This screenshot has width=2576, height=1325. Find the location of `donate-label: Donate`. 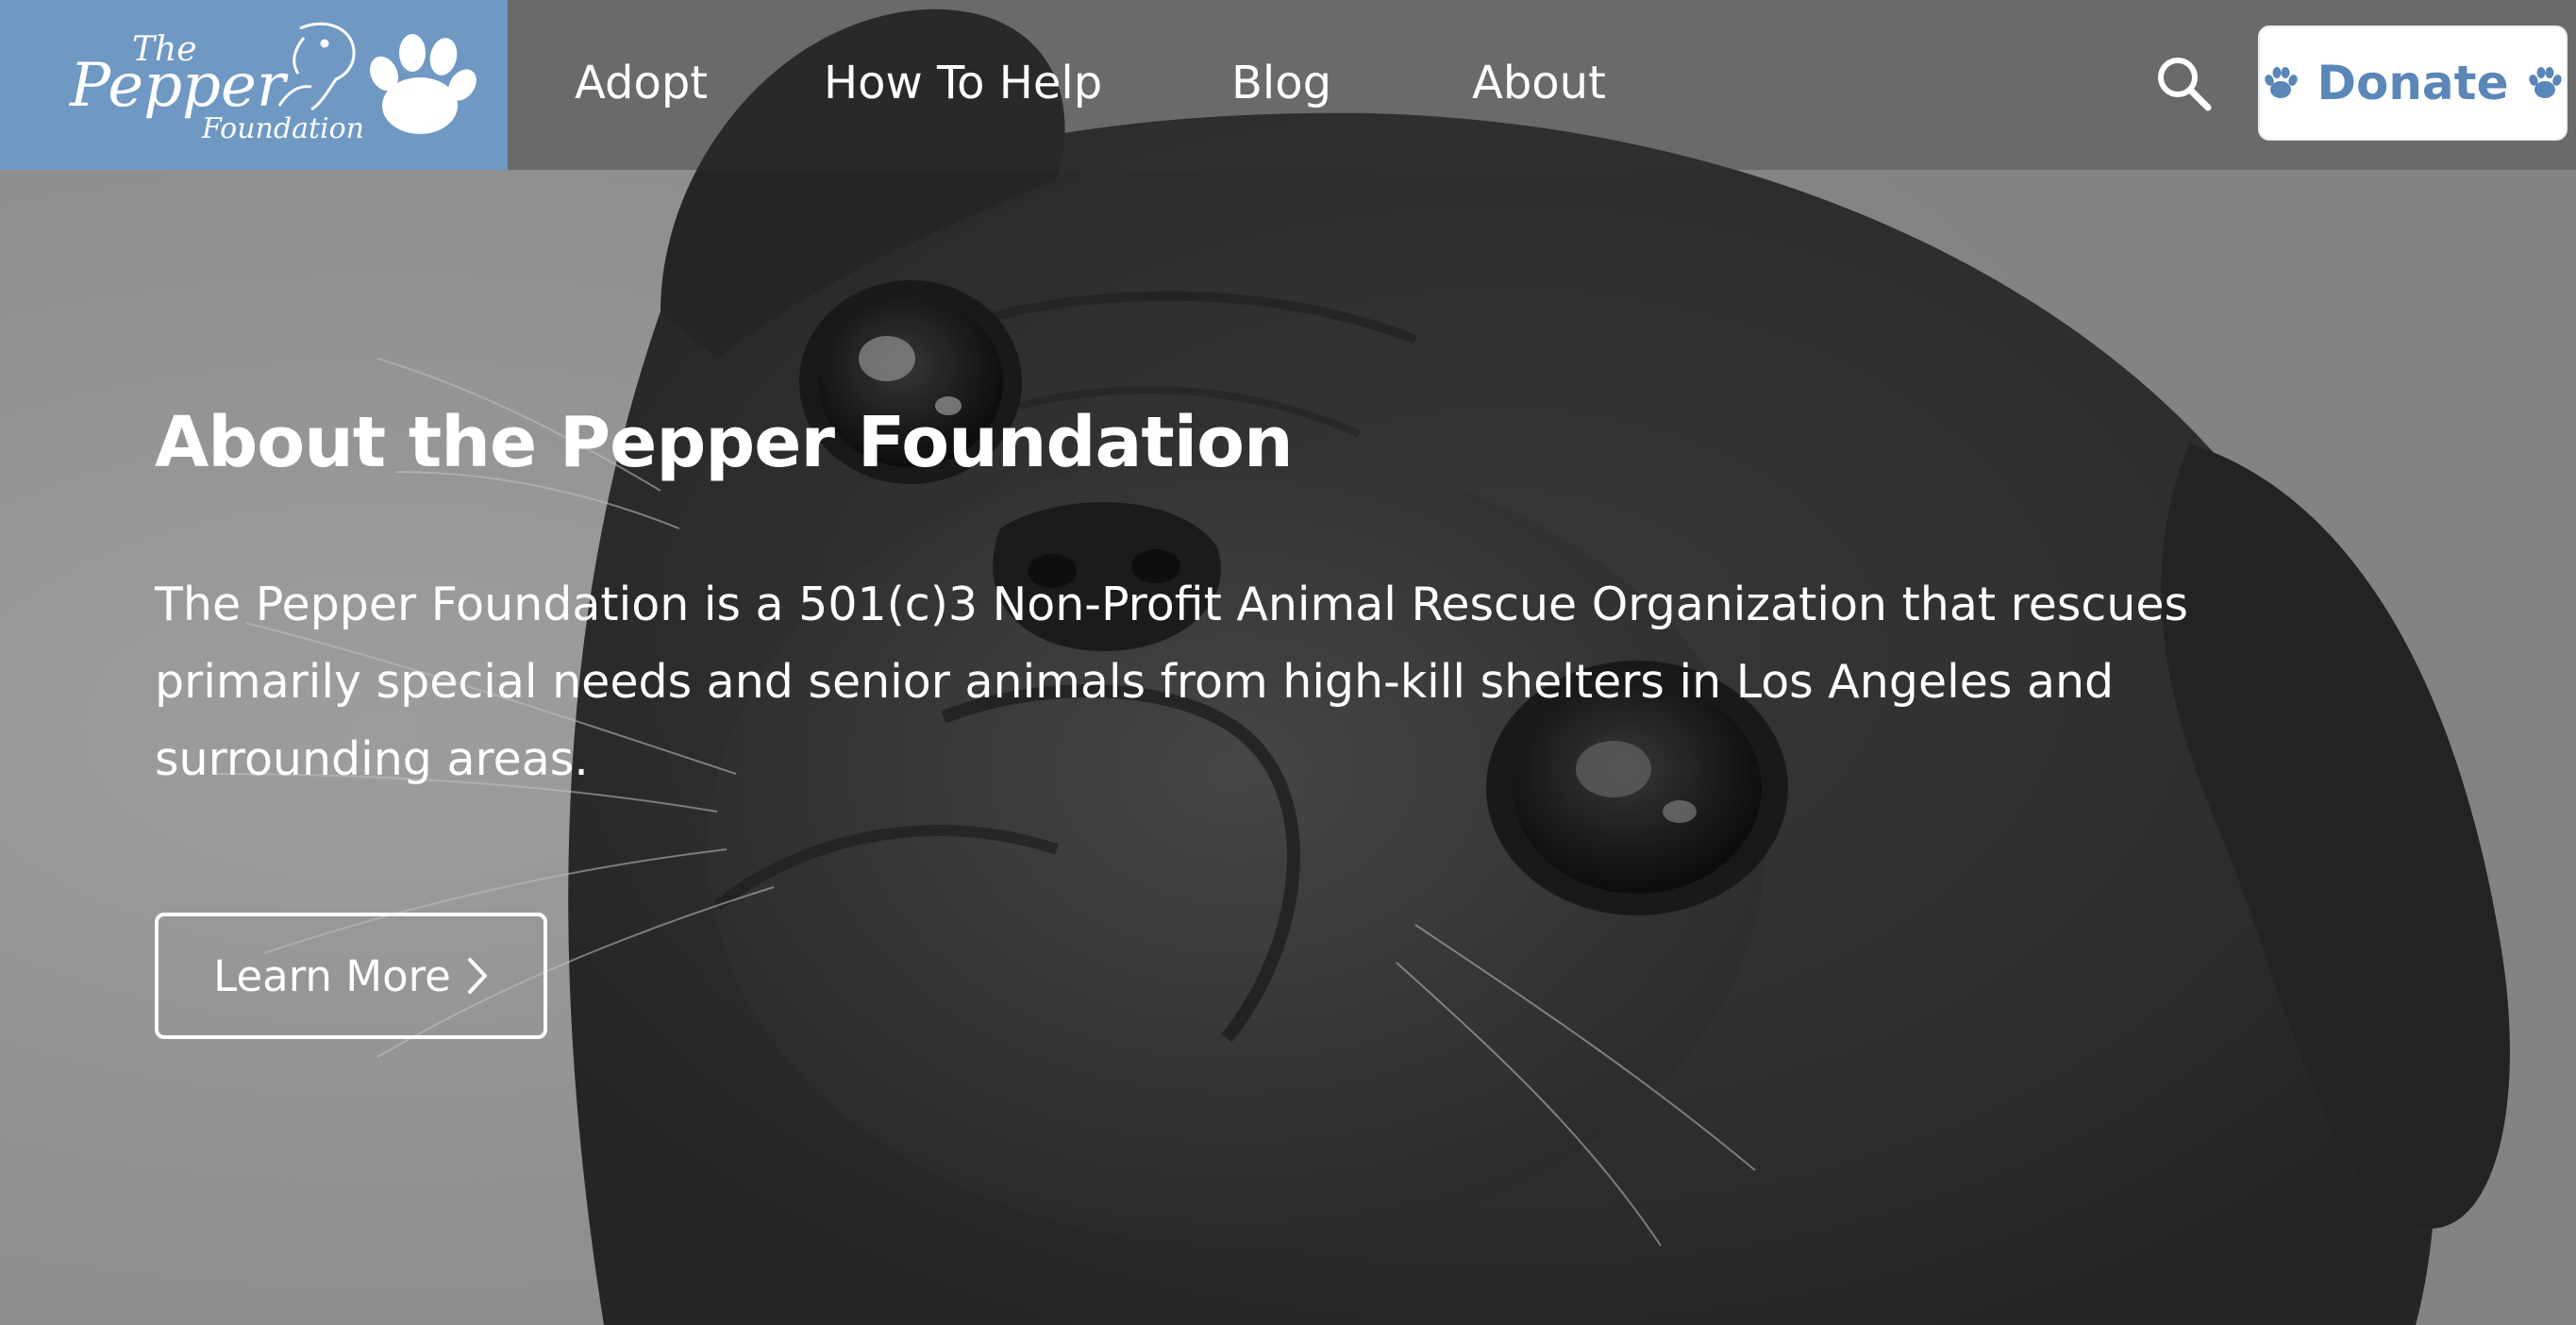

donate-label: Donate is located at coordinates (2413, 83).